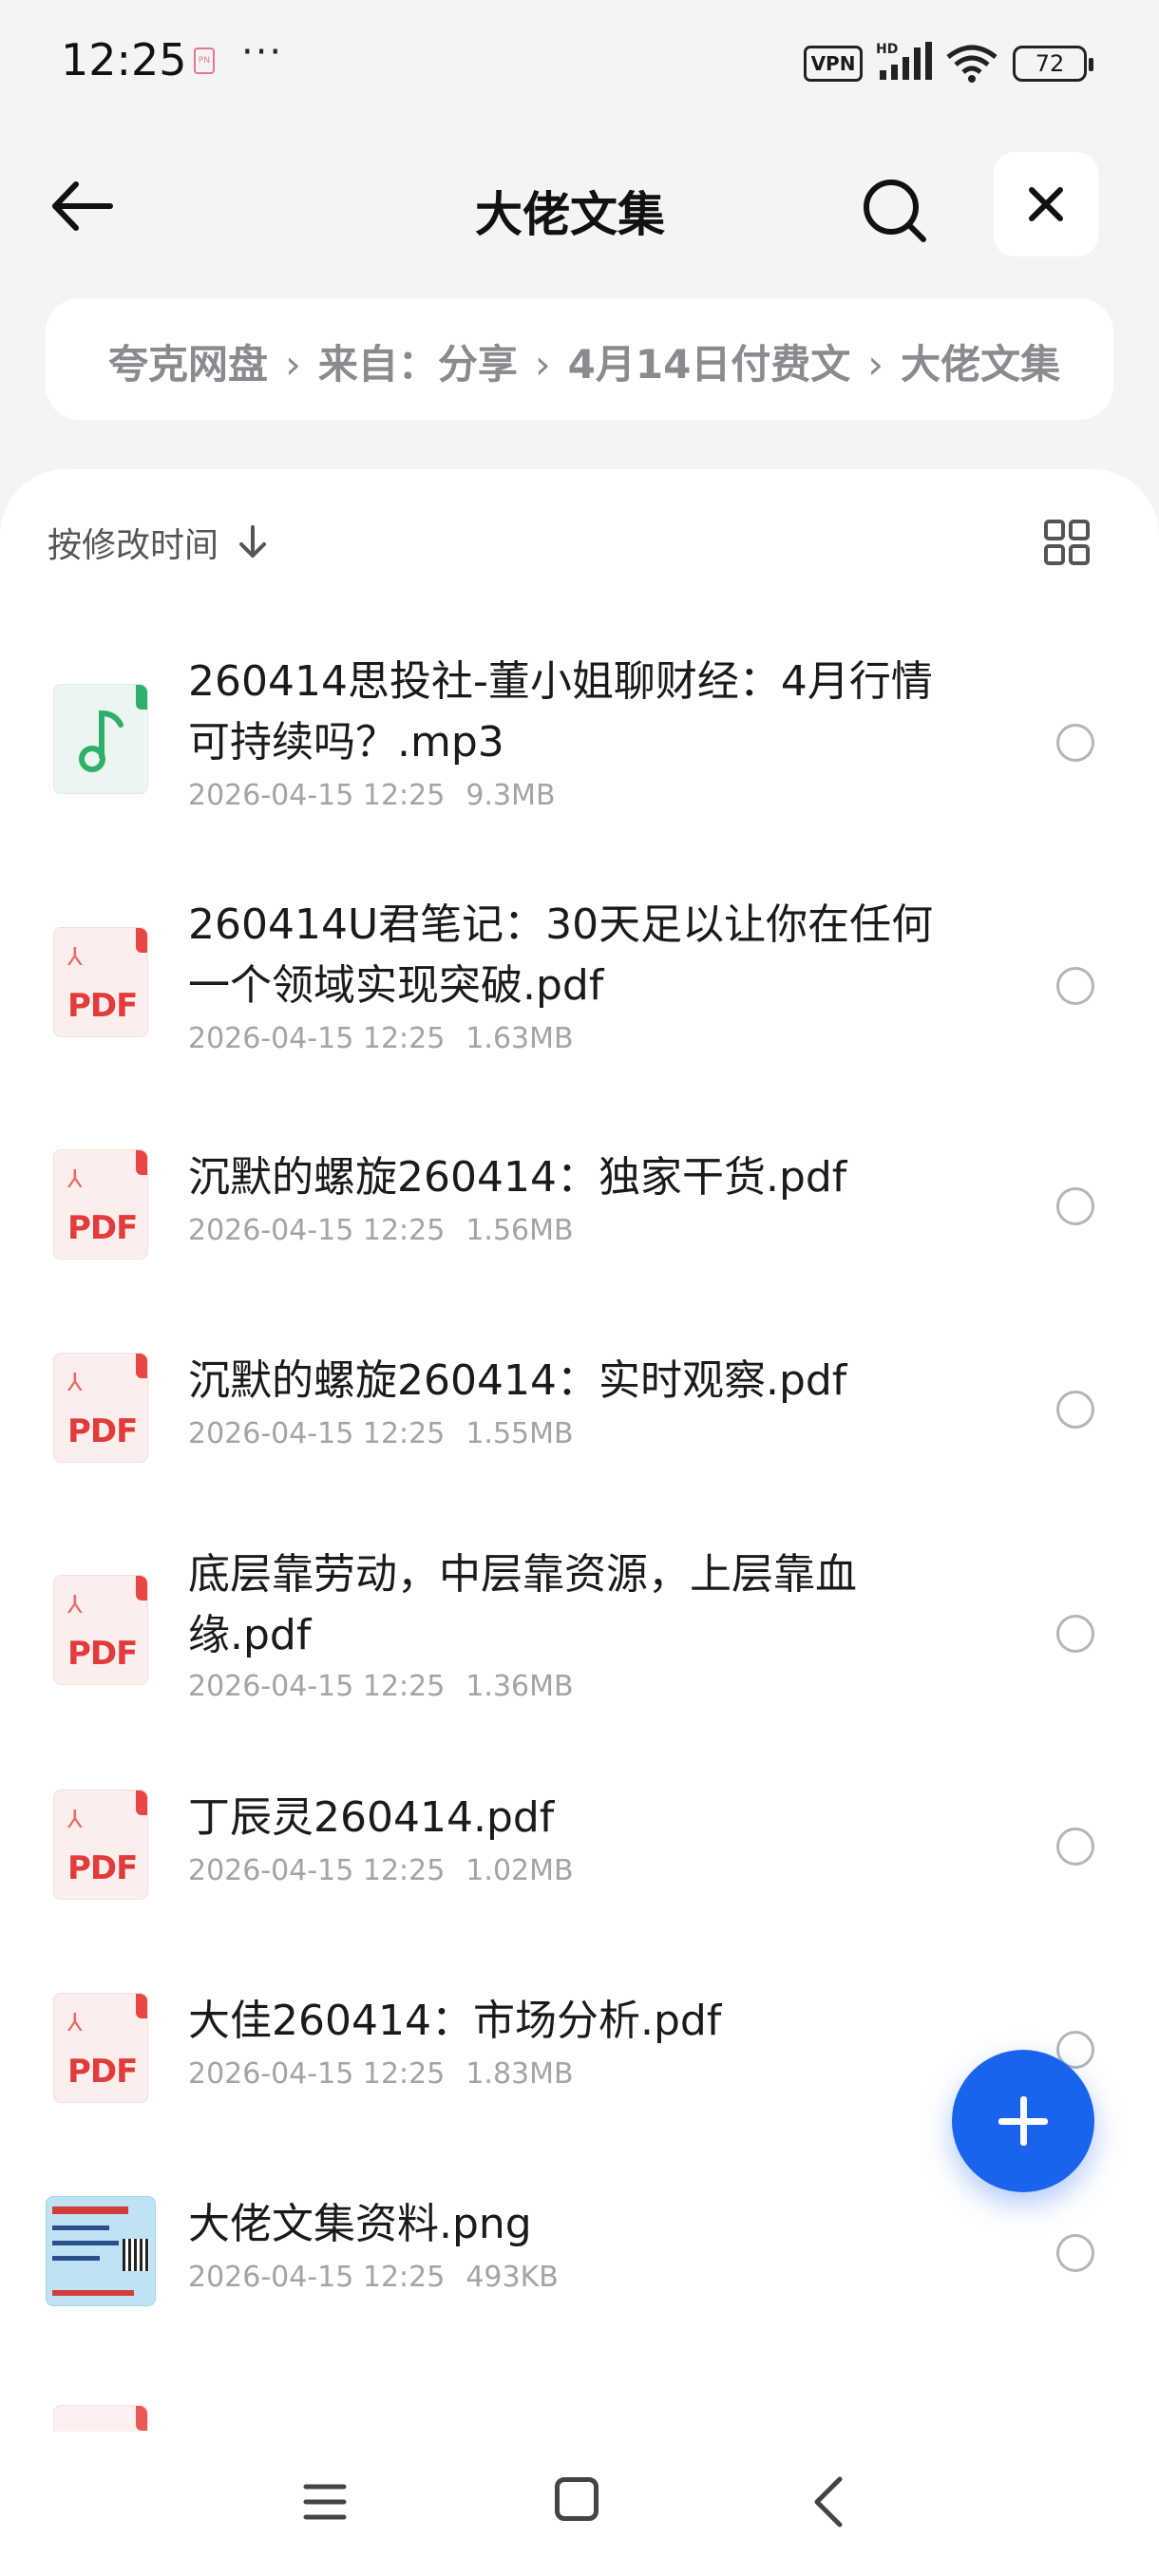 The height and width of the screenshot is (2576, 1159). I want to click on page-title: 大佬文集, so click(570, 214).